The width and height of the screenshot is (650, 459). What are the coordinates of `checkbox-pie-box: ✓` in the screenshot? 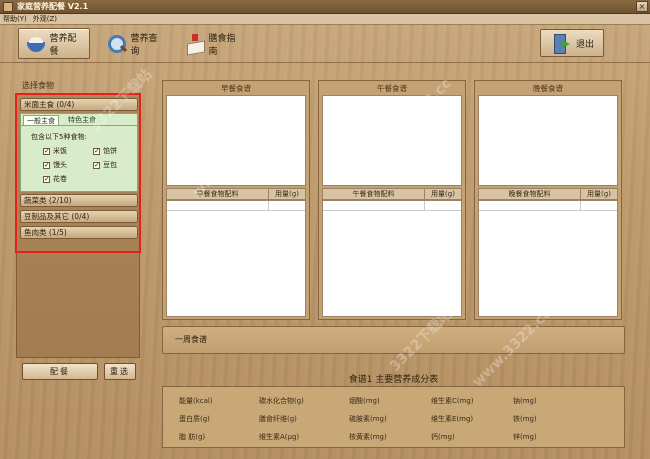 It's located at (96, 151).